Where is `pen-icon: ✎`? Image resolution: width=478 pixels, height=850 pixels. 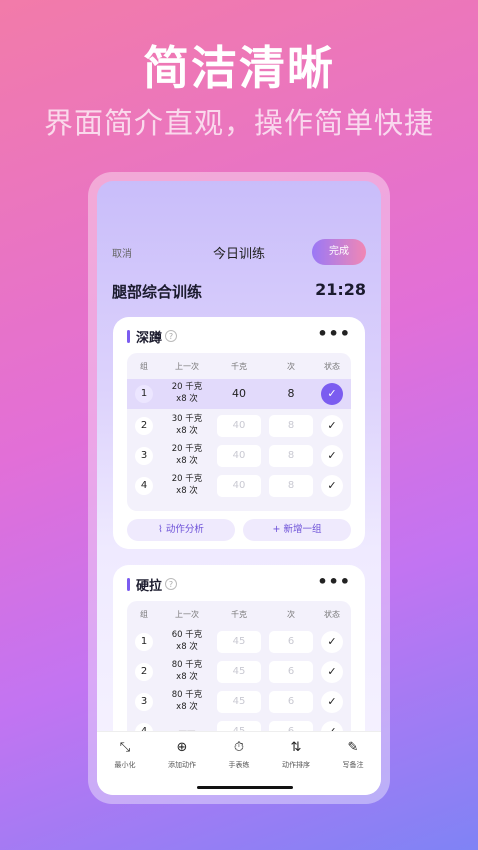 pen-icon: ✎ is located at coordinates (353, 747).